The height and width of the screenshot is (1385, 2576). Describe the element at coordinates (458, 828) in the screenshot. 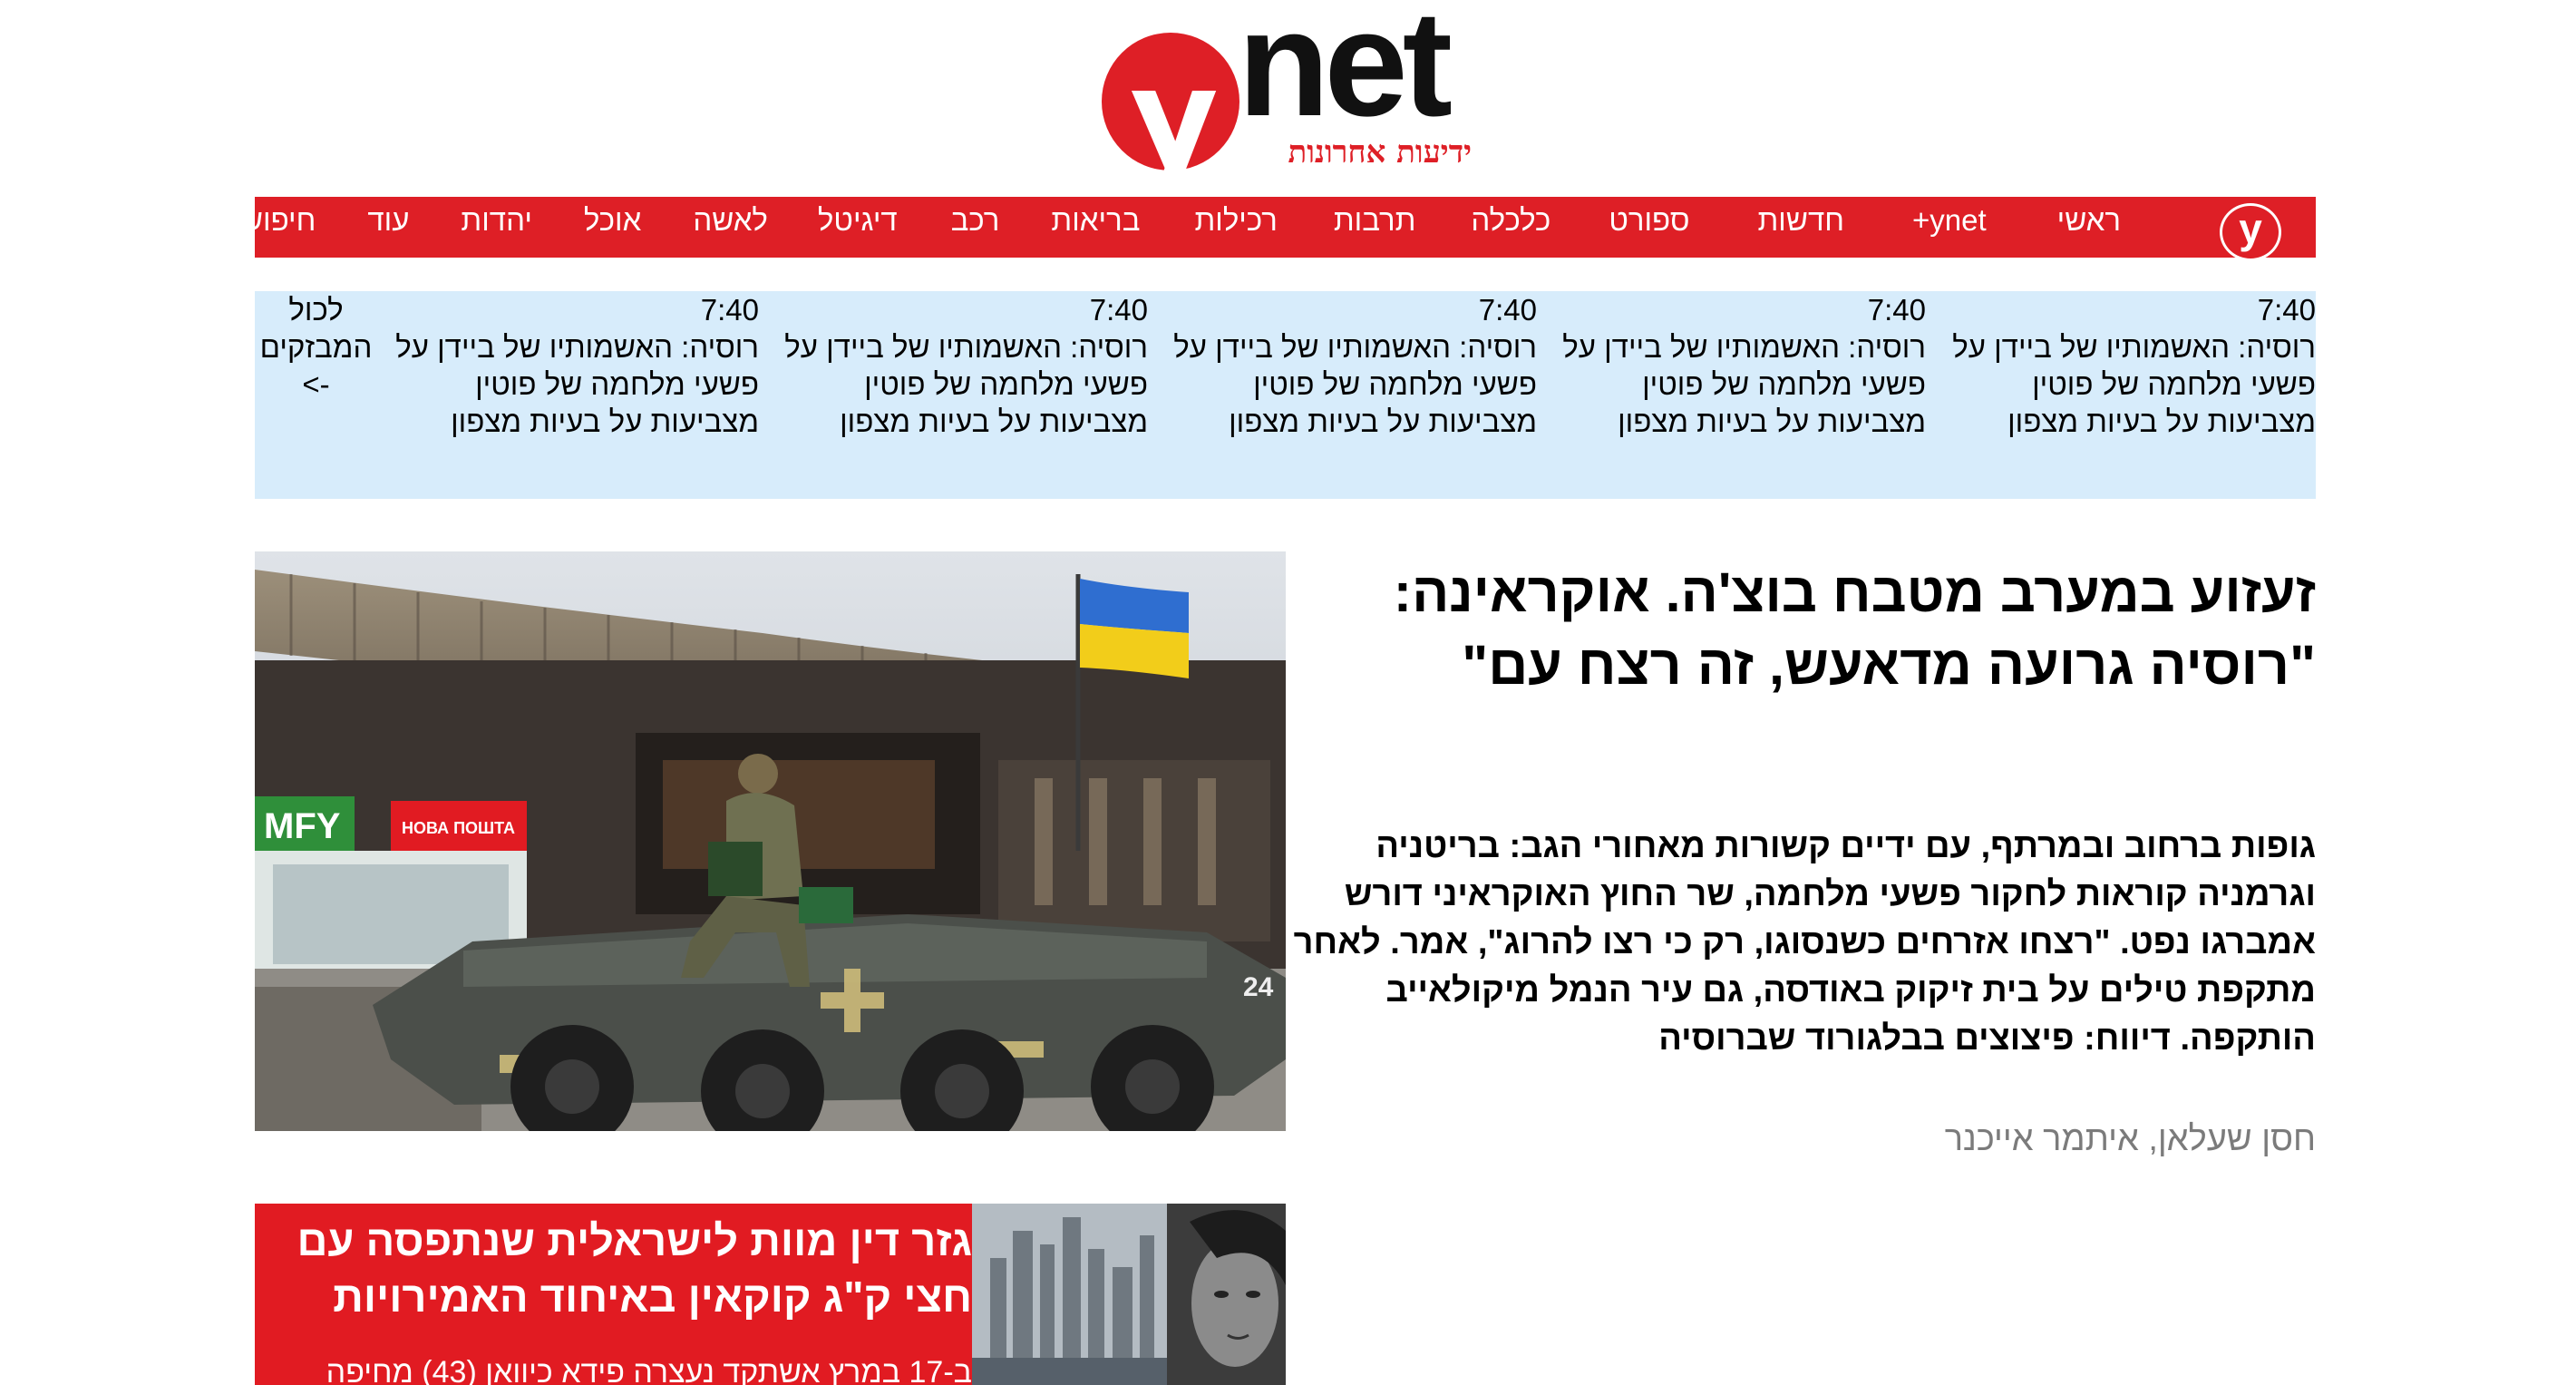

I see `post-sign-text: НОВА ПОШТА` at that location.